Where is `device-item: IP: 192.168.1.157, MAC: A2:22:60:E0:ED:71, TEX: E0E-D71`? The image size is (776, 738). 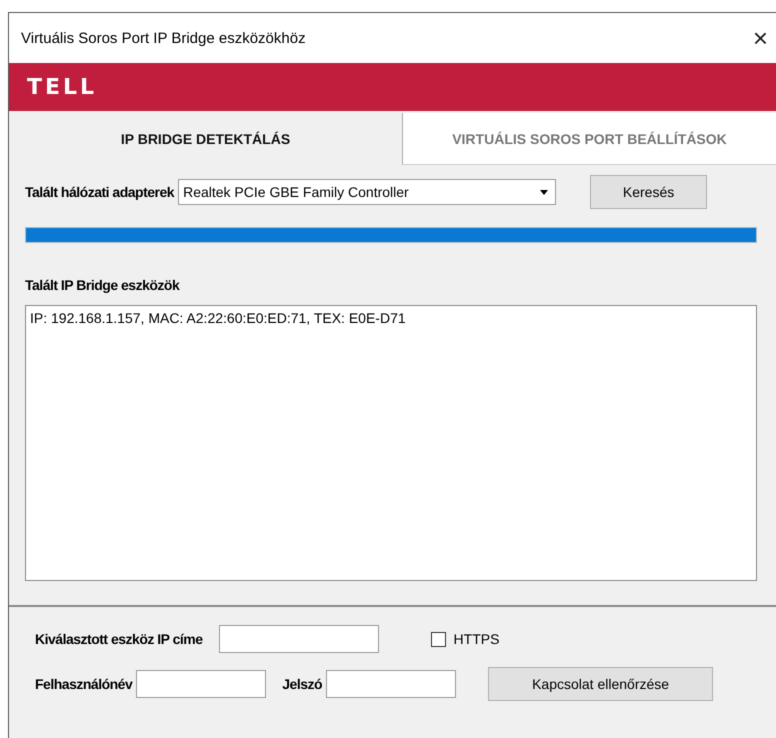 device-item: IP: 192.168.1.157, MAC: A2:22:60:E0:ED:71, TEX: E0E-D71 is located at coordinates (218, 318).